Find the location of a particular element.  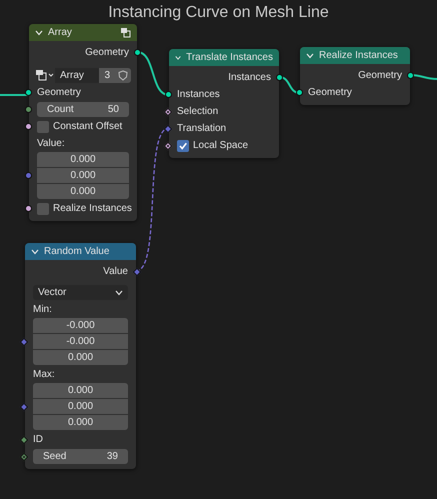

node-header: Translate Instances is located at coordinates (224, 57).